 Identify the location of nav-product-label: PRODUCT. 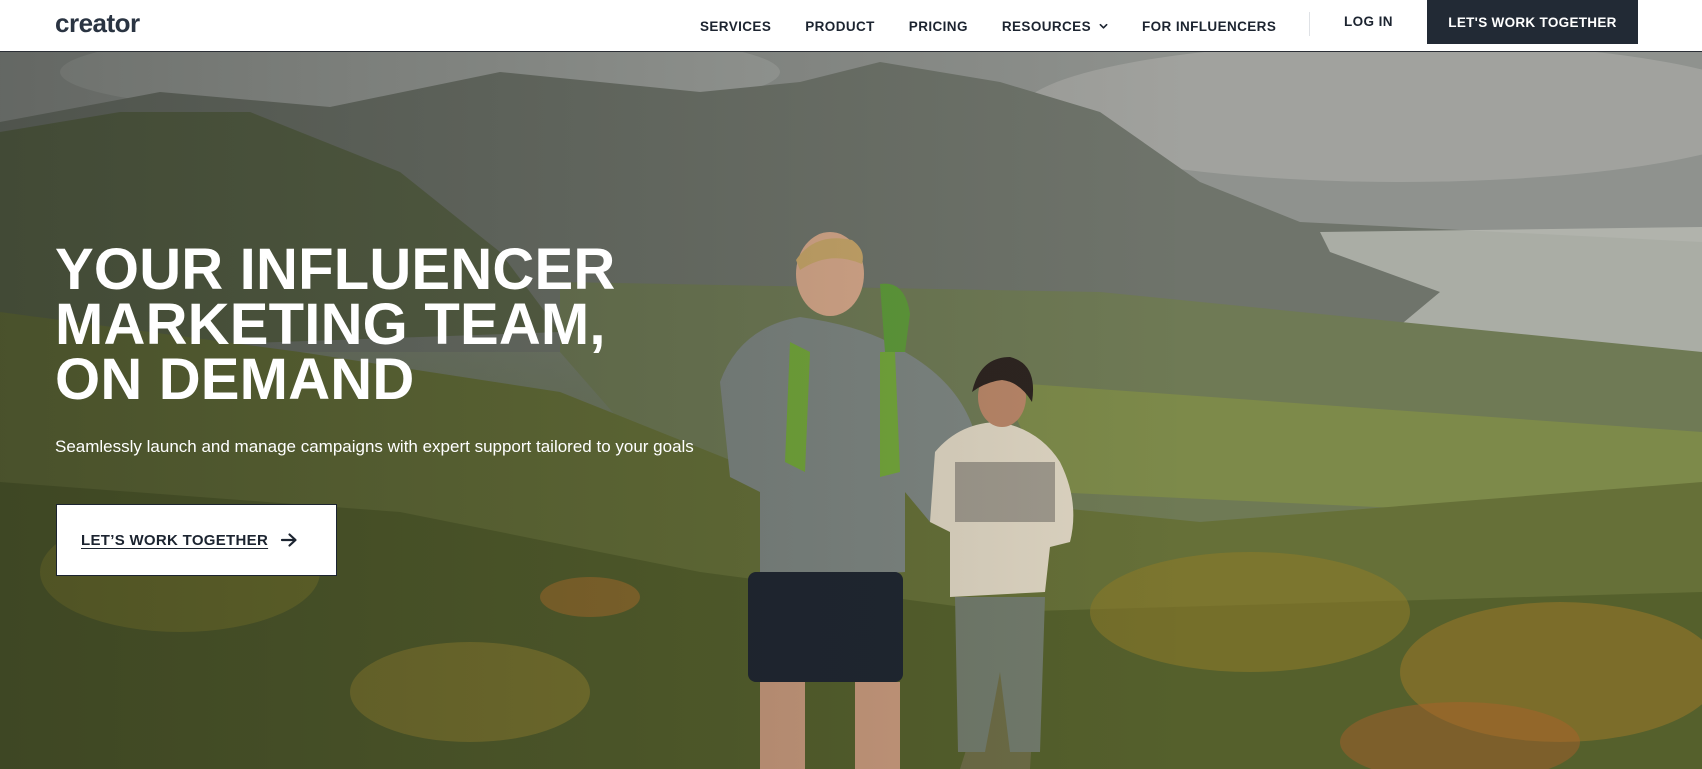
(840, 26).